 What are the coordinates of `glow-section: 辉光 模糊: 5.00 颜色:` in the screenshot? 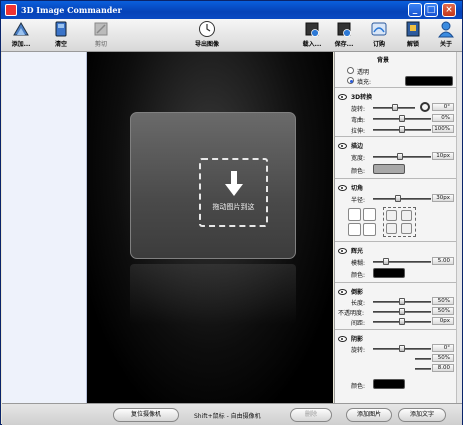 It's located at (395, 263).